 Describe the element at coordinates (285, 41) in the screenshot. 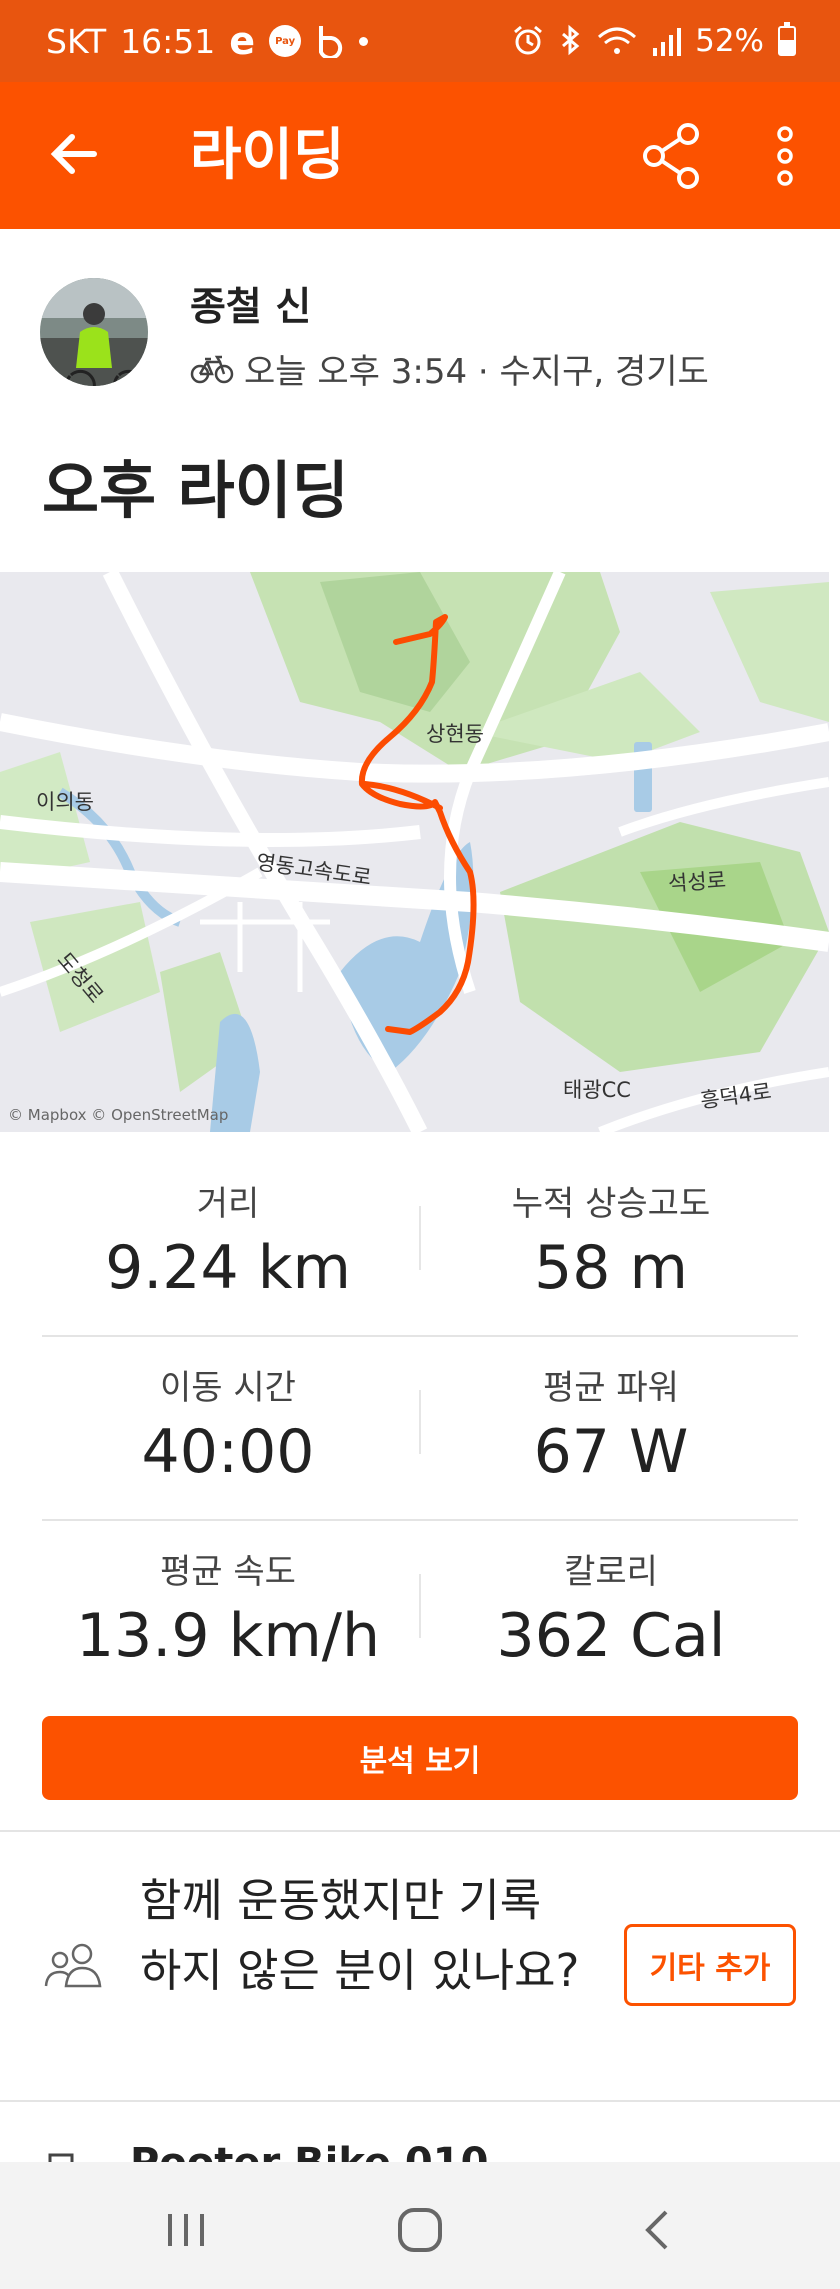

I see `pay-notification-icon: Pay` at that location.